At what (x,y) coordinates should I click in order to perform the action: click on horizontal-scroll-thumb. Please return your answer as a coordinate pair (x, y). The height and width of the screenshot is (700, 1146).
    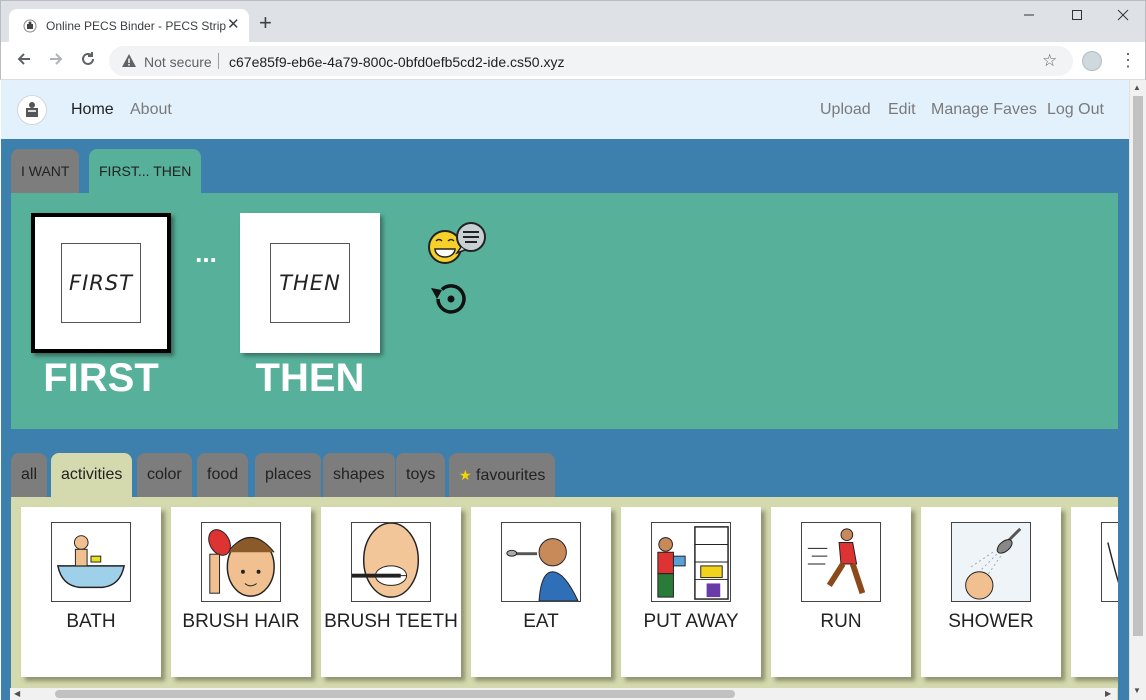
    Looking at the image, I should click on (395, 694).